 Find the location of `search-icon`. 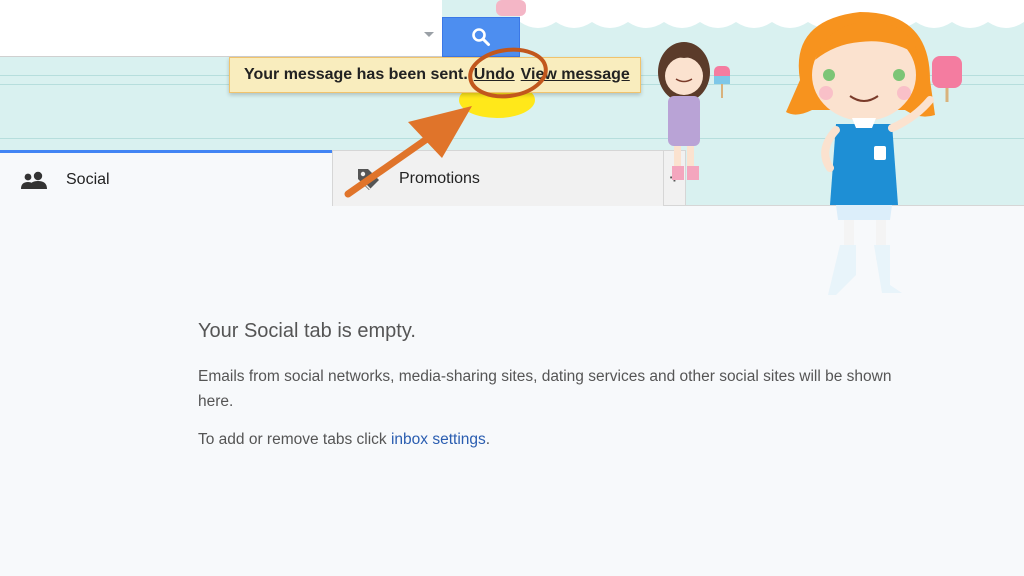

search-icon is located at coordinates (481, 37).